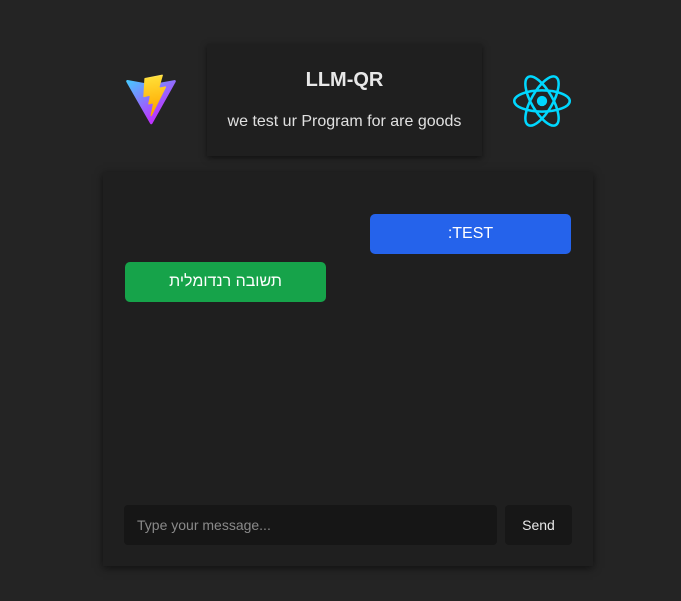 This screenshot has width=681, height=601. Describe the element at coordinates (310, 525) in the screenshot. I see `message-input` at that location.